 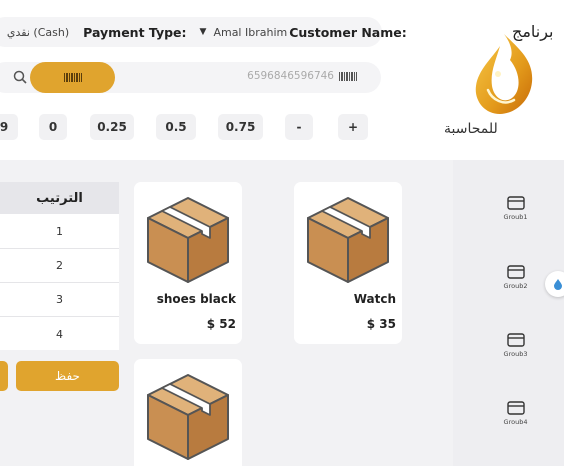 What do you see at coordinates (176, 127) in the screenshot?
I see `key-0-5: 0.5` at bounding box center [176, 127].